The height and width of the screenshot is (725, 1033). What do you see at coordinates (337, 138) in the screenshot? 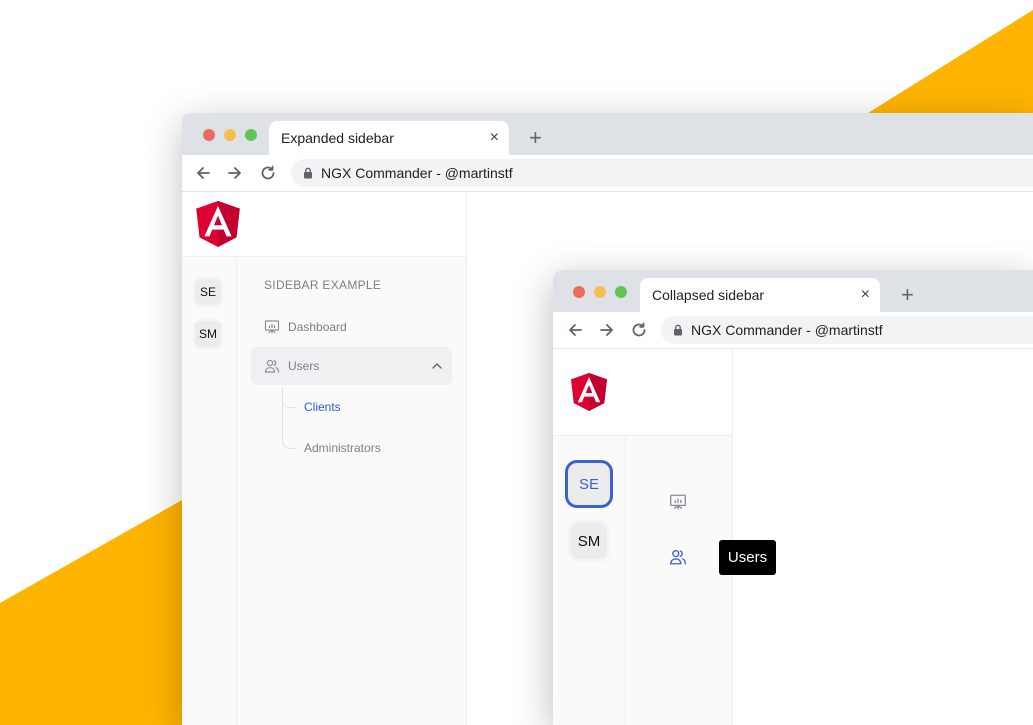
I see `tab-title: Expanded sidebar` at bounding box center [337, 138].